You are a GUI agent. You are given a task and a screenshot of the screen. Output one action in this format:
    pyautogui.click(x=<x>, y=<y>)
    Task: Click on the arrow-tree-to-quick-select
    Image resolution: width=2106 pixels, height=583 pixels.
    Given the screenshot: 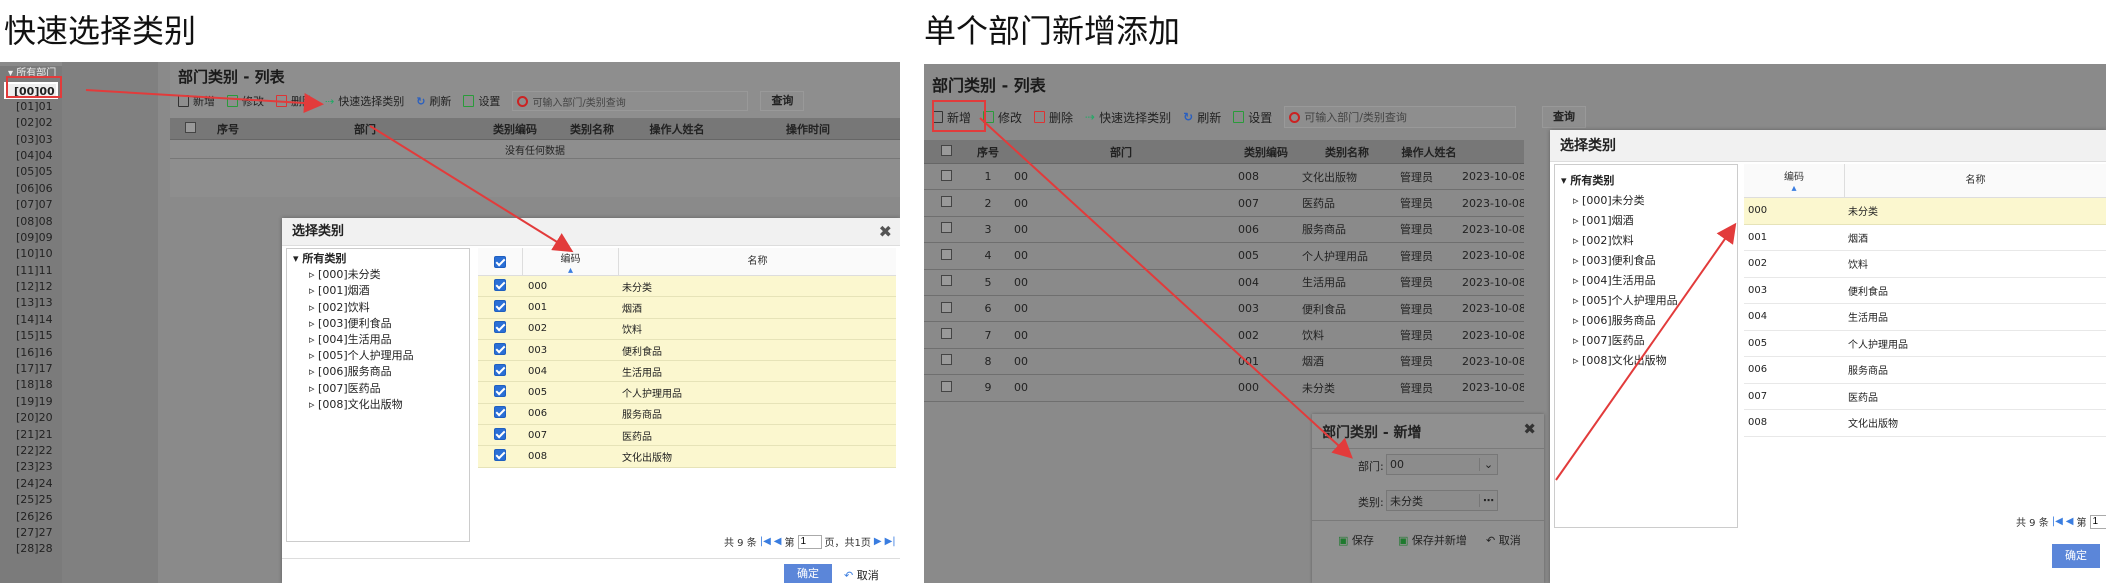 What is the action you would take?
    pyautogui.click(x=204, y=101)
    